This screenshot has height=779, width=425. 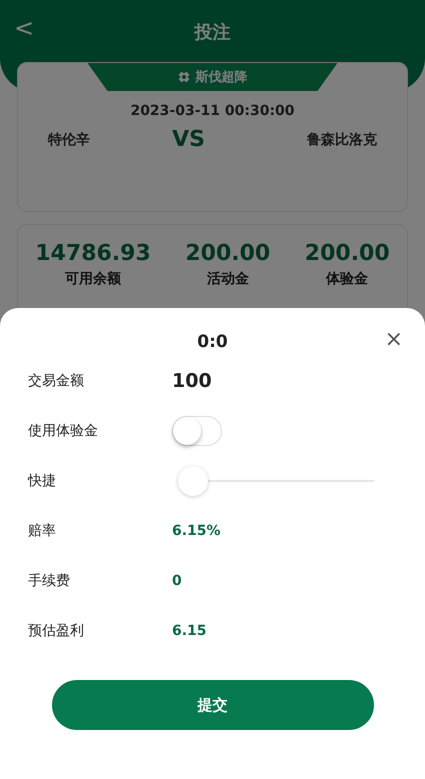 I want to click on vs-label: VS, so click(x=188, y=139).